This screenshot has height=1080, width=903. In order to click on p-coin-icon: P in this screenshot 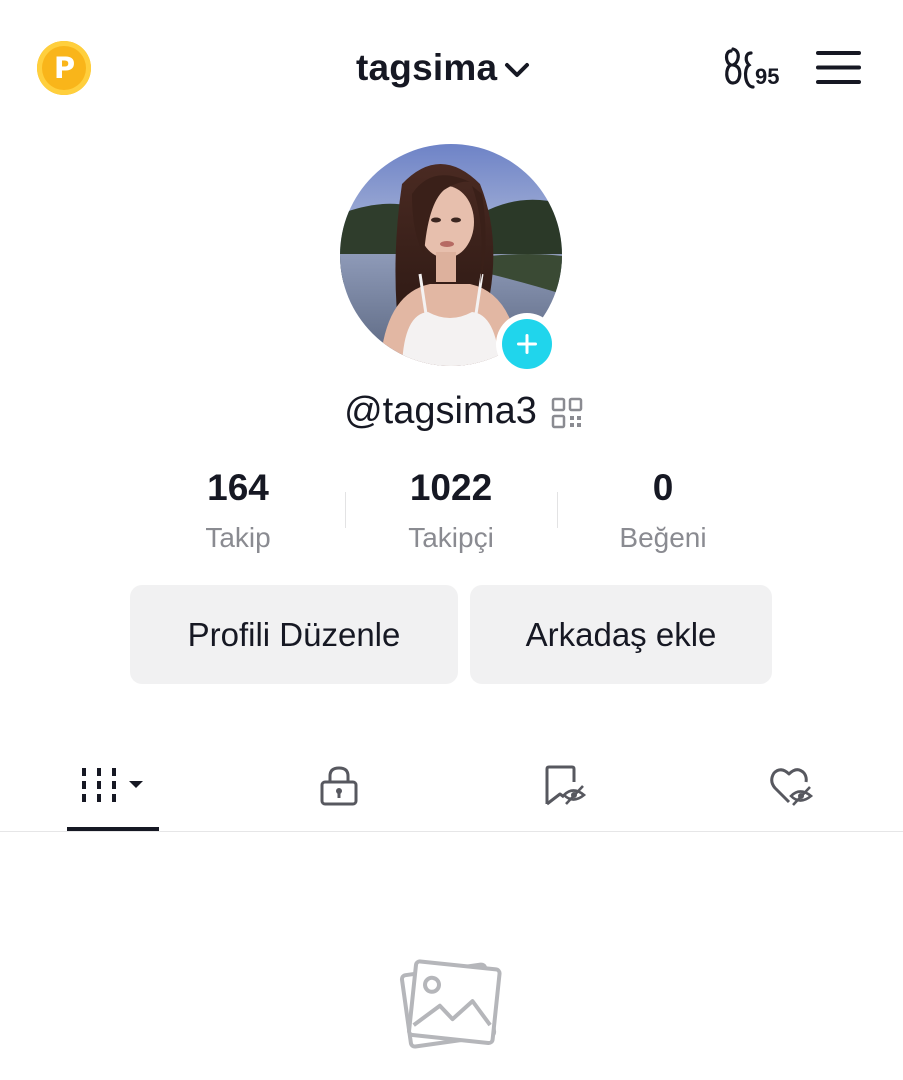, I will do `click(64, 68)`.